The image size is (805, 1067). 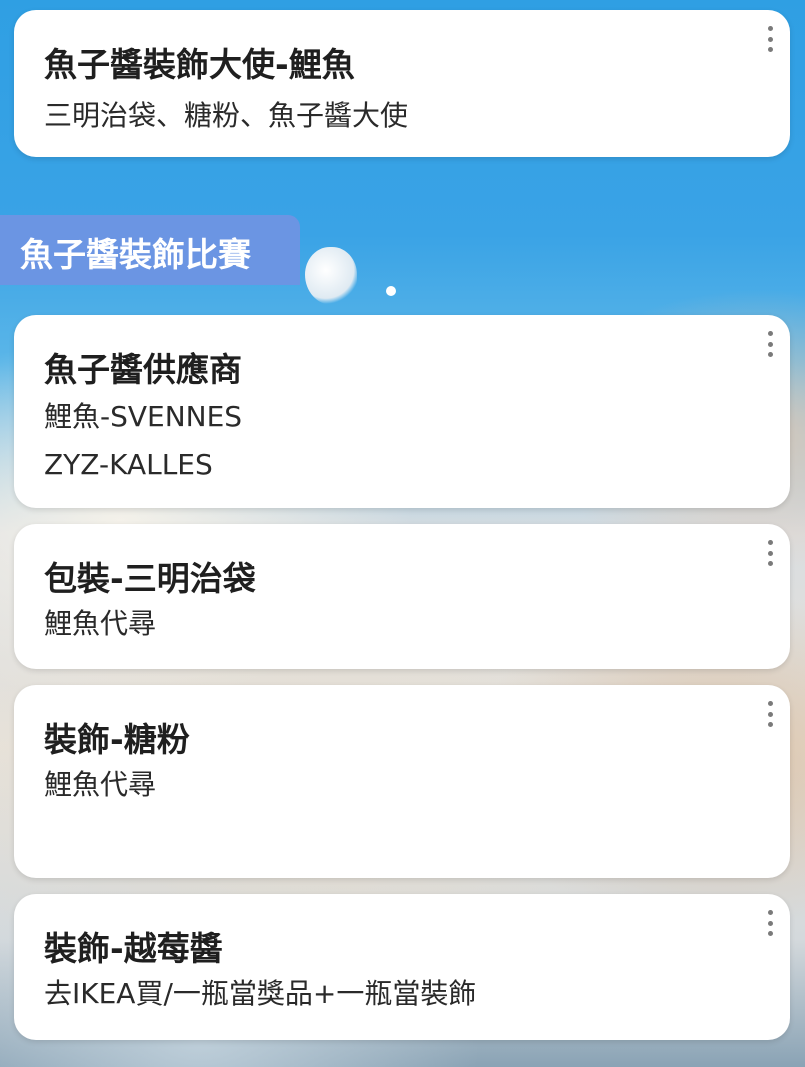 What do you see at coordinates (402, 967) in the screenshot?
I see `card-lingonberry: 裝飾-越莓醬 去IKEA買/一瓶當獎品+一瓶當裝飾` at bounding box center [402, 967].